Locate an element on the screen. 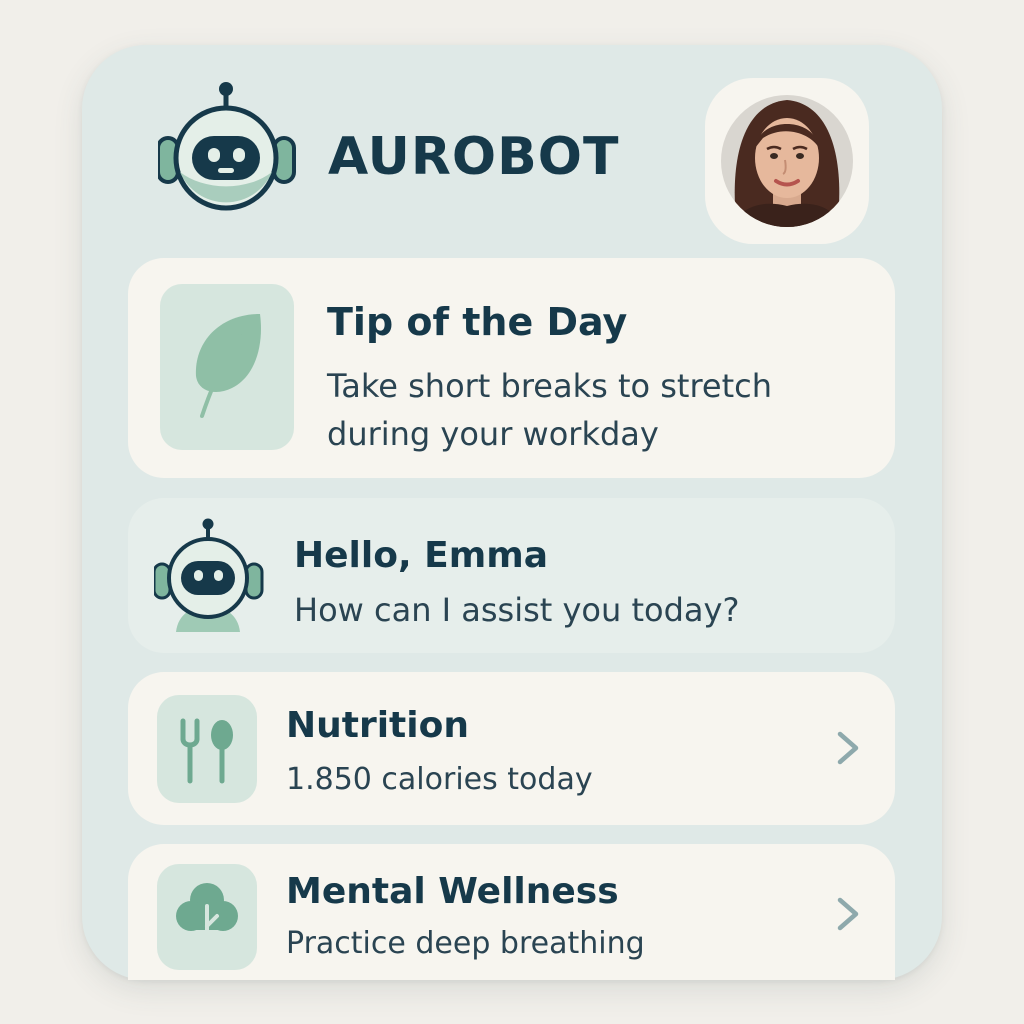 The width and height of the screenshot is (1024, 1024). nutrition-icon-tile is located at coordinates (207, 749).